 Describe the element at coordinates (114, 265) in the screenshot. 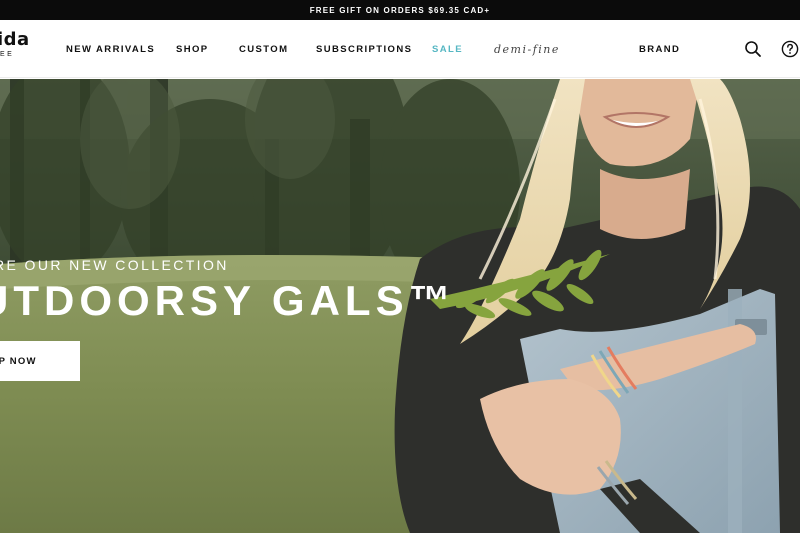

I see `hero-eyebrow: RE OUR NEW COLLECTION` at that location.